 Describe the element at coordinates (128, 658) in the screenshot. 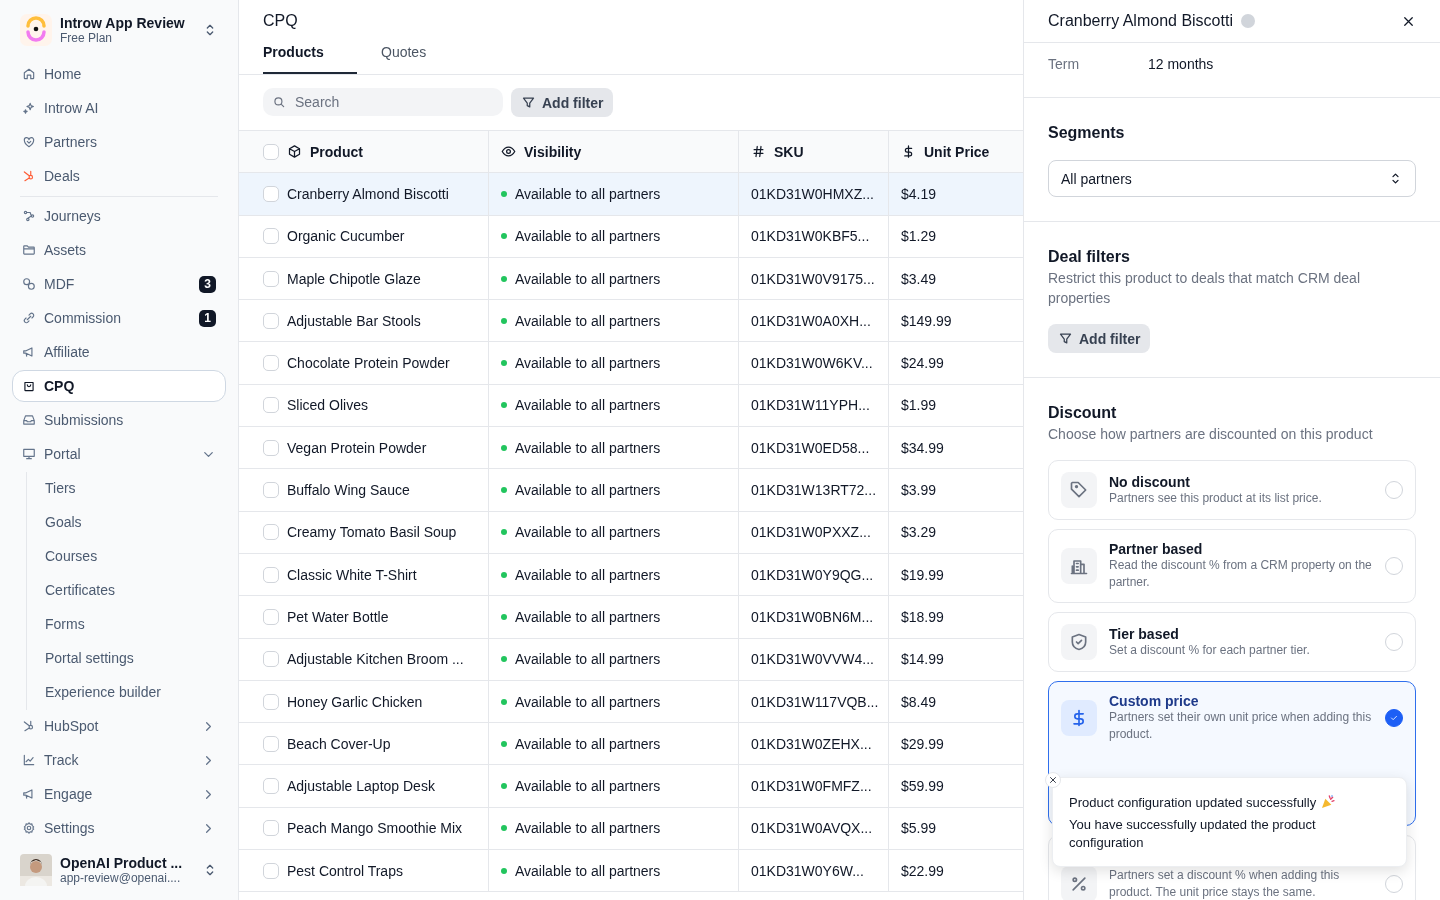

I see `sidebar-item: Portal settings` at that location.